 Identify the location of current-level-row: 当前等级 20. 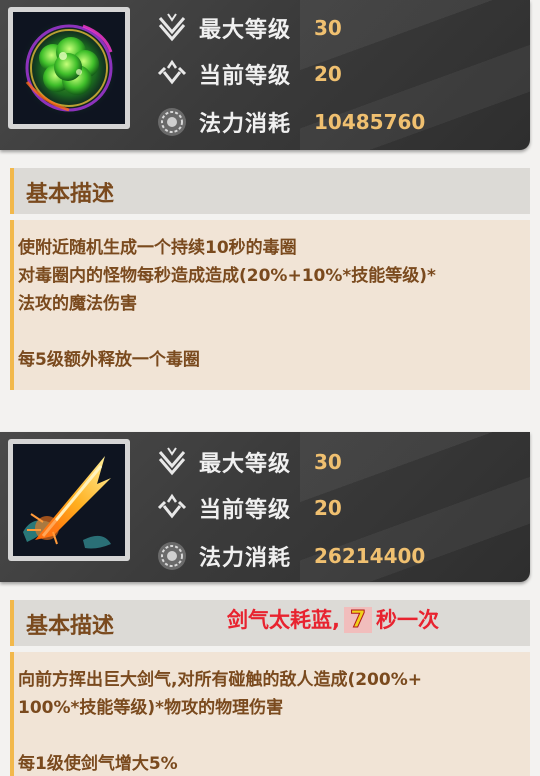
(248, 74).